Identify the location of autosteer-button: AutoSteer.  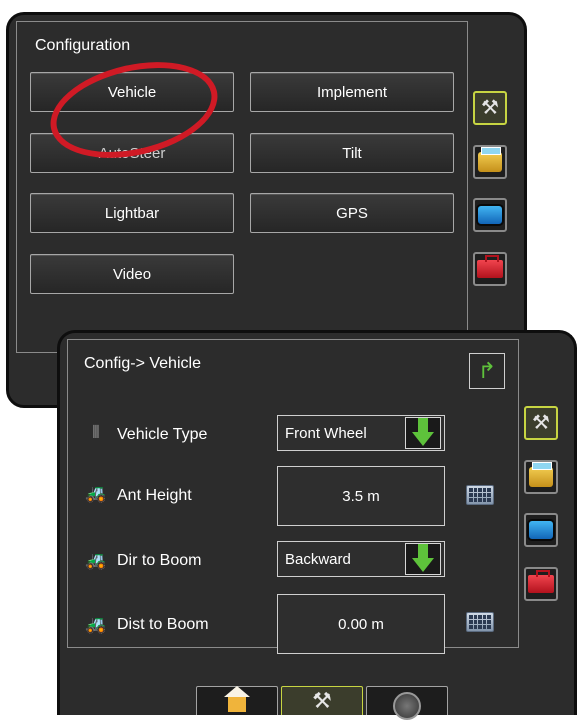
(132, 153).